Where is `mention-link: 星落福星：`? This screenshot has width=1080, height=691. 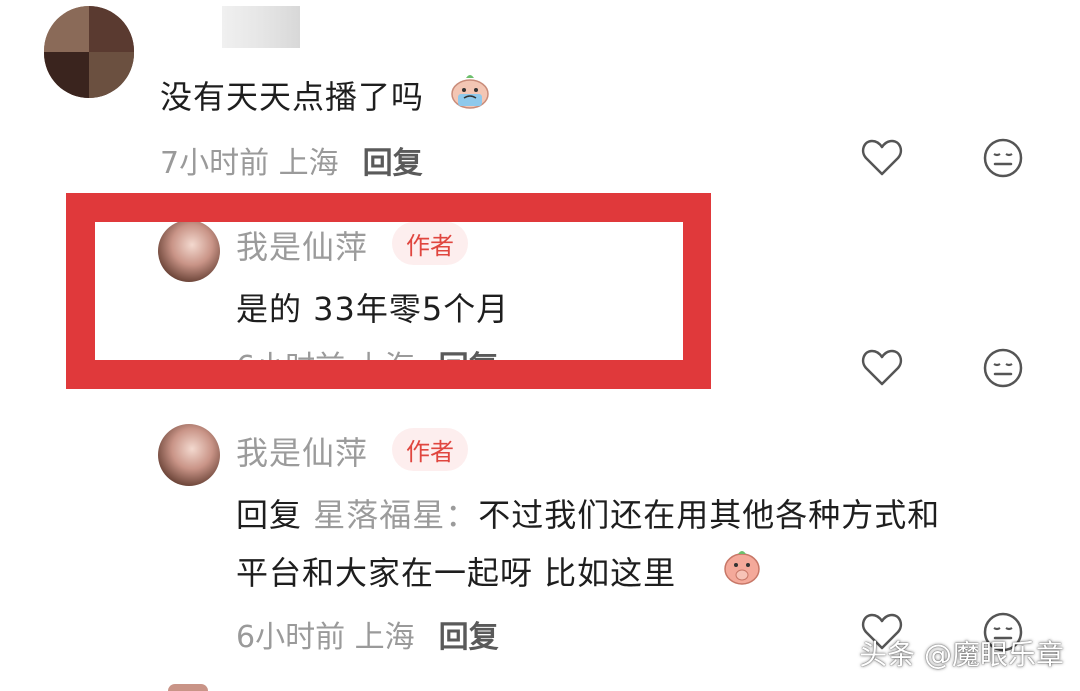 mention-link: 星落福星： is located at coordinates (395, 515).